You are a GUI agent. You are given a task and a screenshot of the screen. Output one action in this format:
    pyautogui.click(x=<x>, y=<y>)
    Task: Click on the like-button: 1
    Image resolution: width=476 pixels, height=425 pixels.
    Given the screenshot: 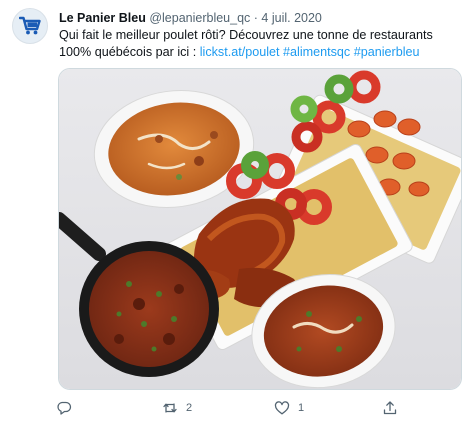 What is the action you would take?
    pyautogui.click(x=289, y=408)
    